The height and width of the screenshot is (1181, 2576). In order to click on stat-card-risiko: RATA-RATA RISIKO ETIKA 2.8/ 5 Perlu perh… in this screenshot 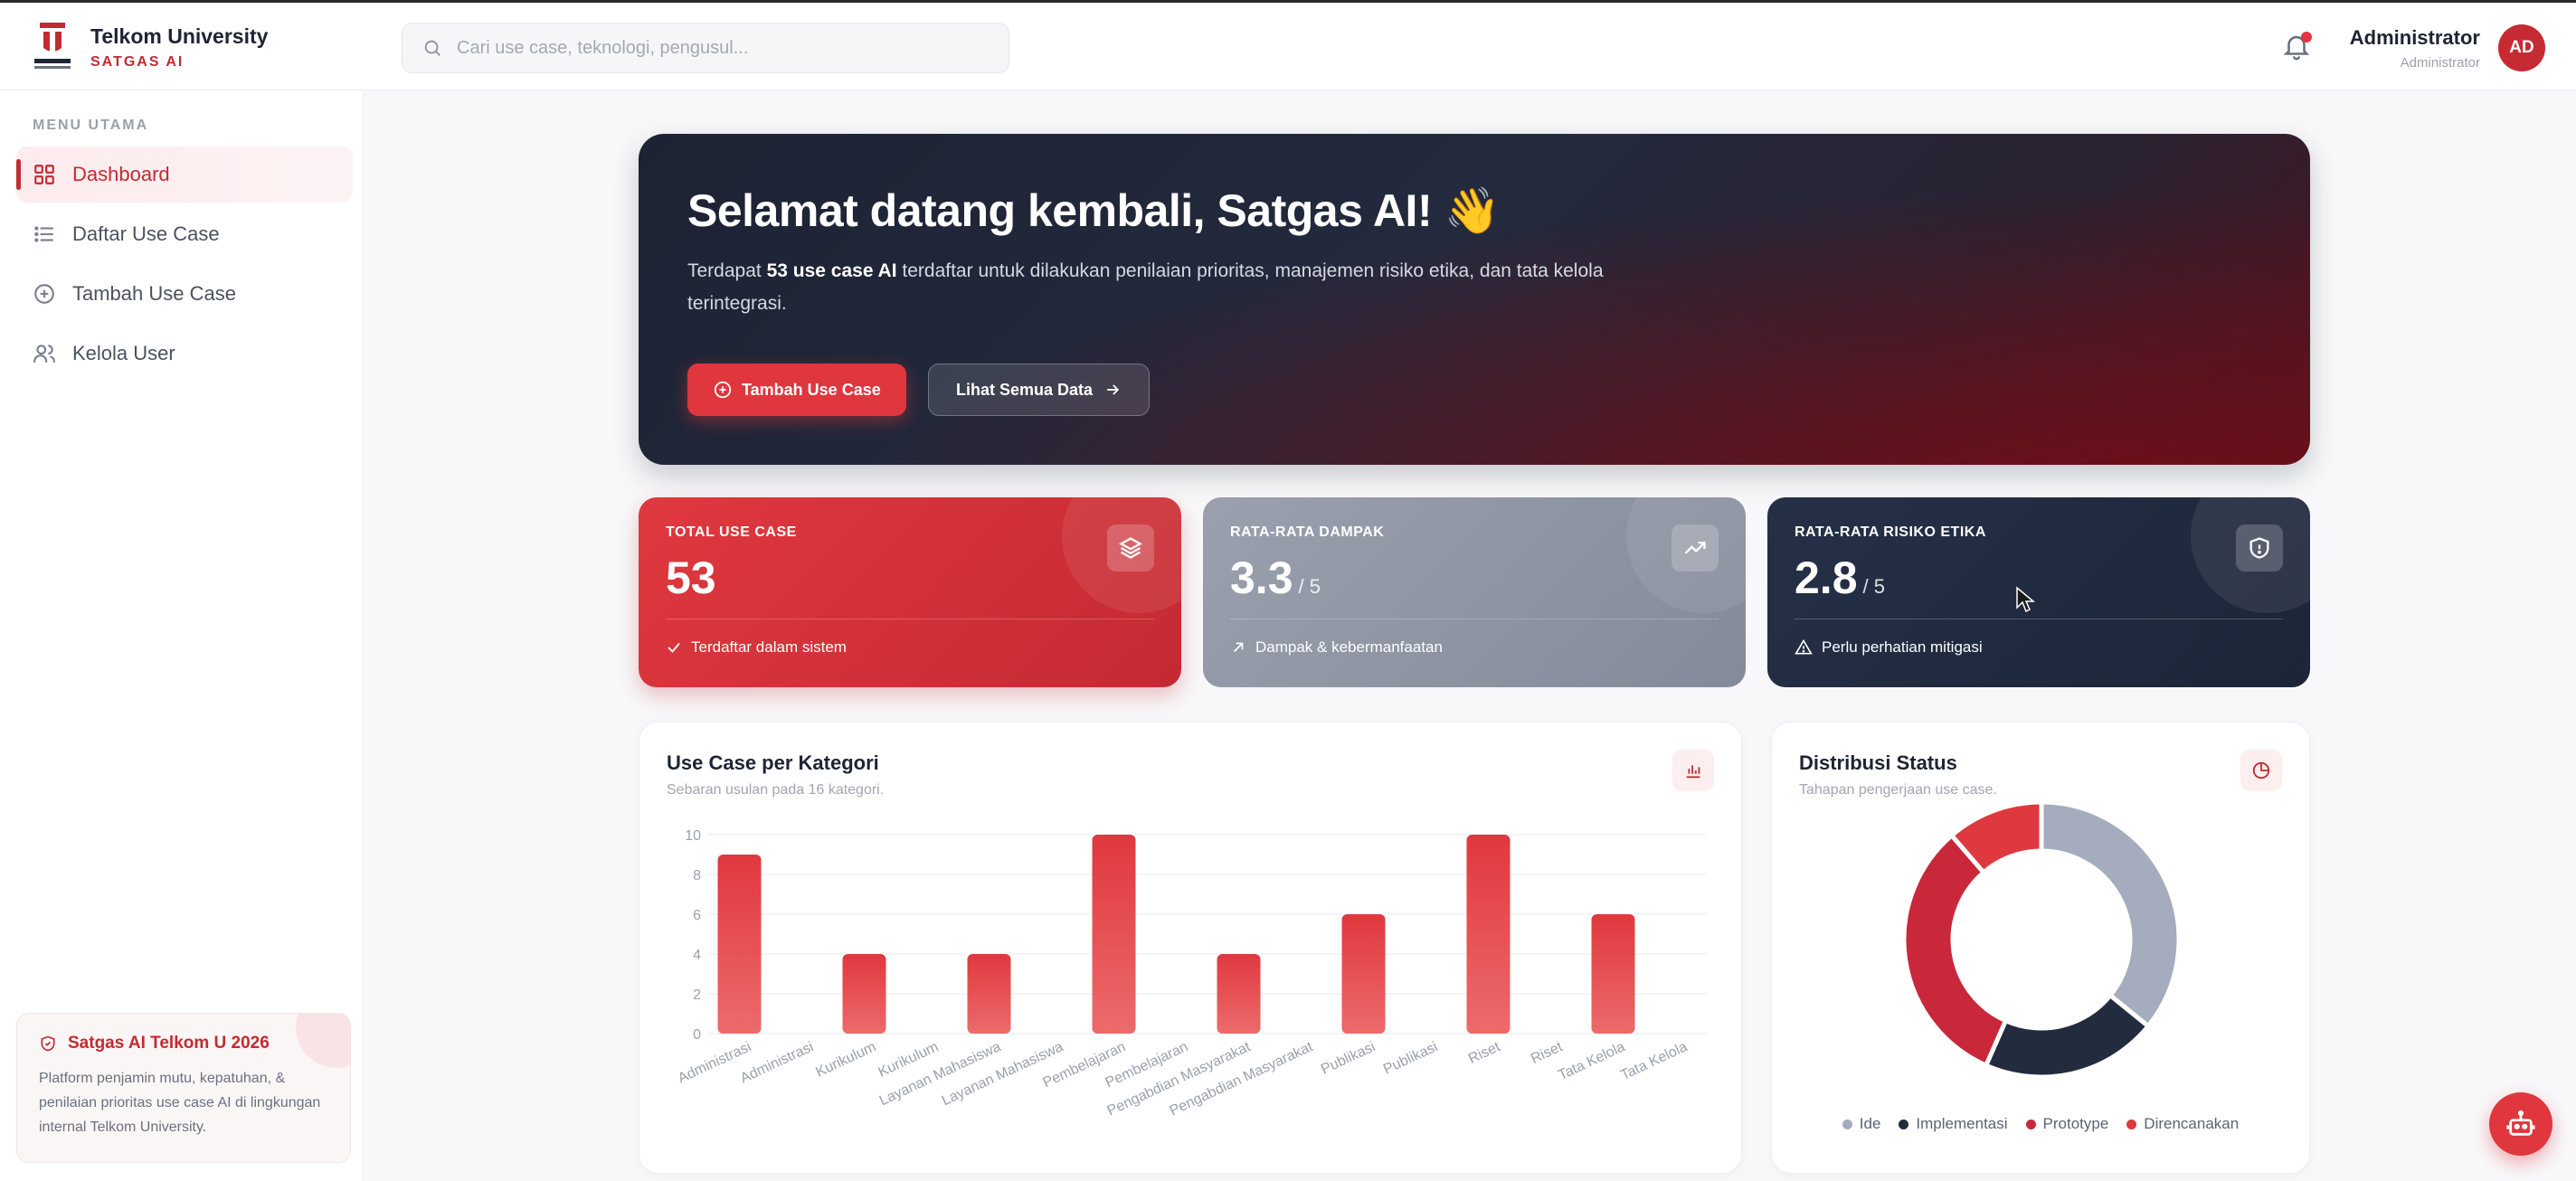, I will do `click(2038, 592)`.